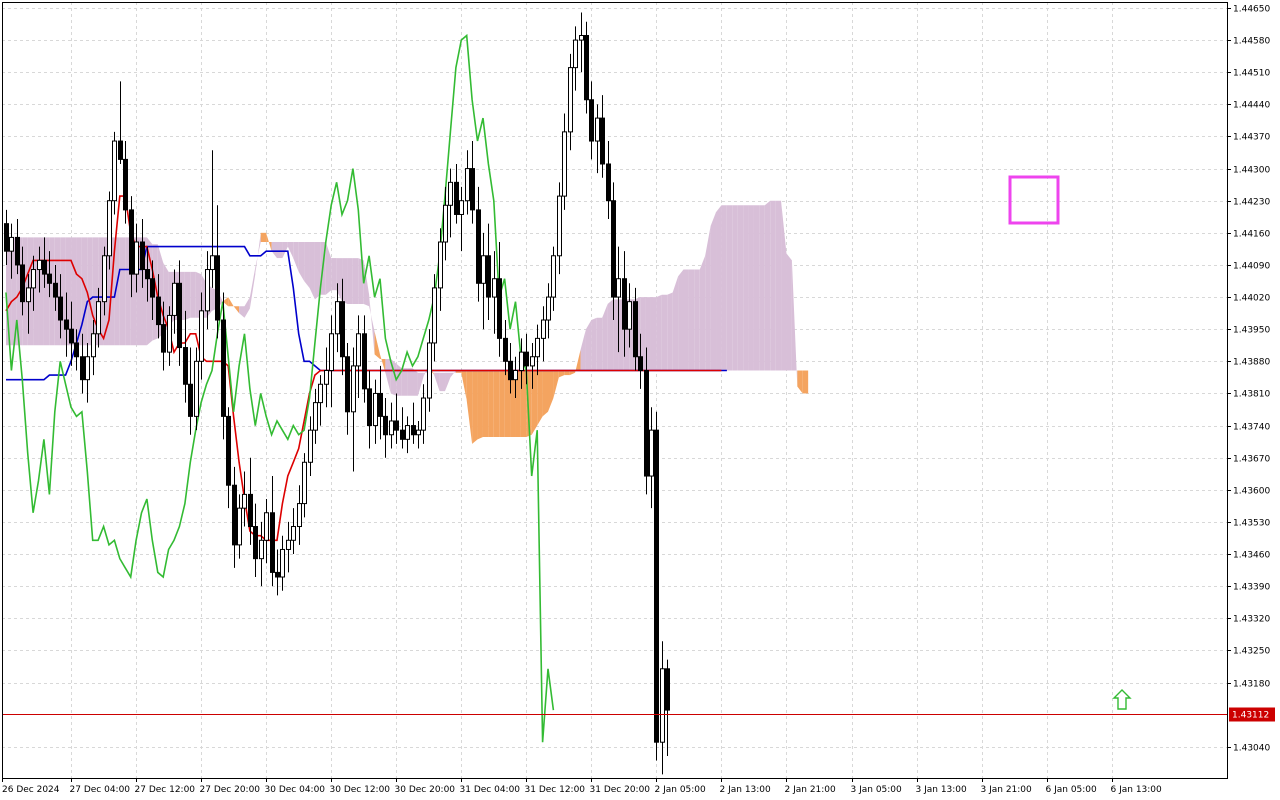  I want to click on y-tick-label: 1.43600, so click(1251, 492).